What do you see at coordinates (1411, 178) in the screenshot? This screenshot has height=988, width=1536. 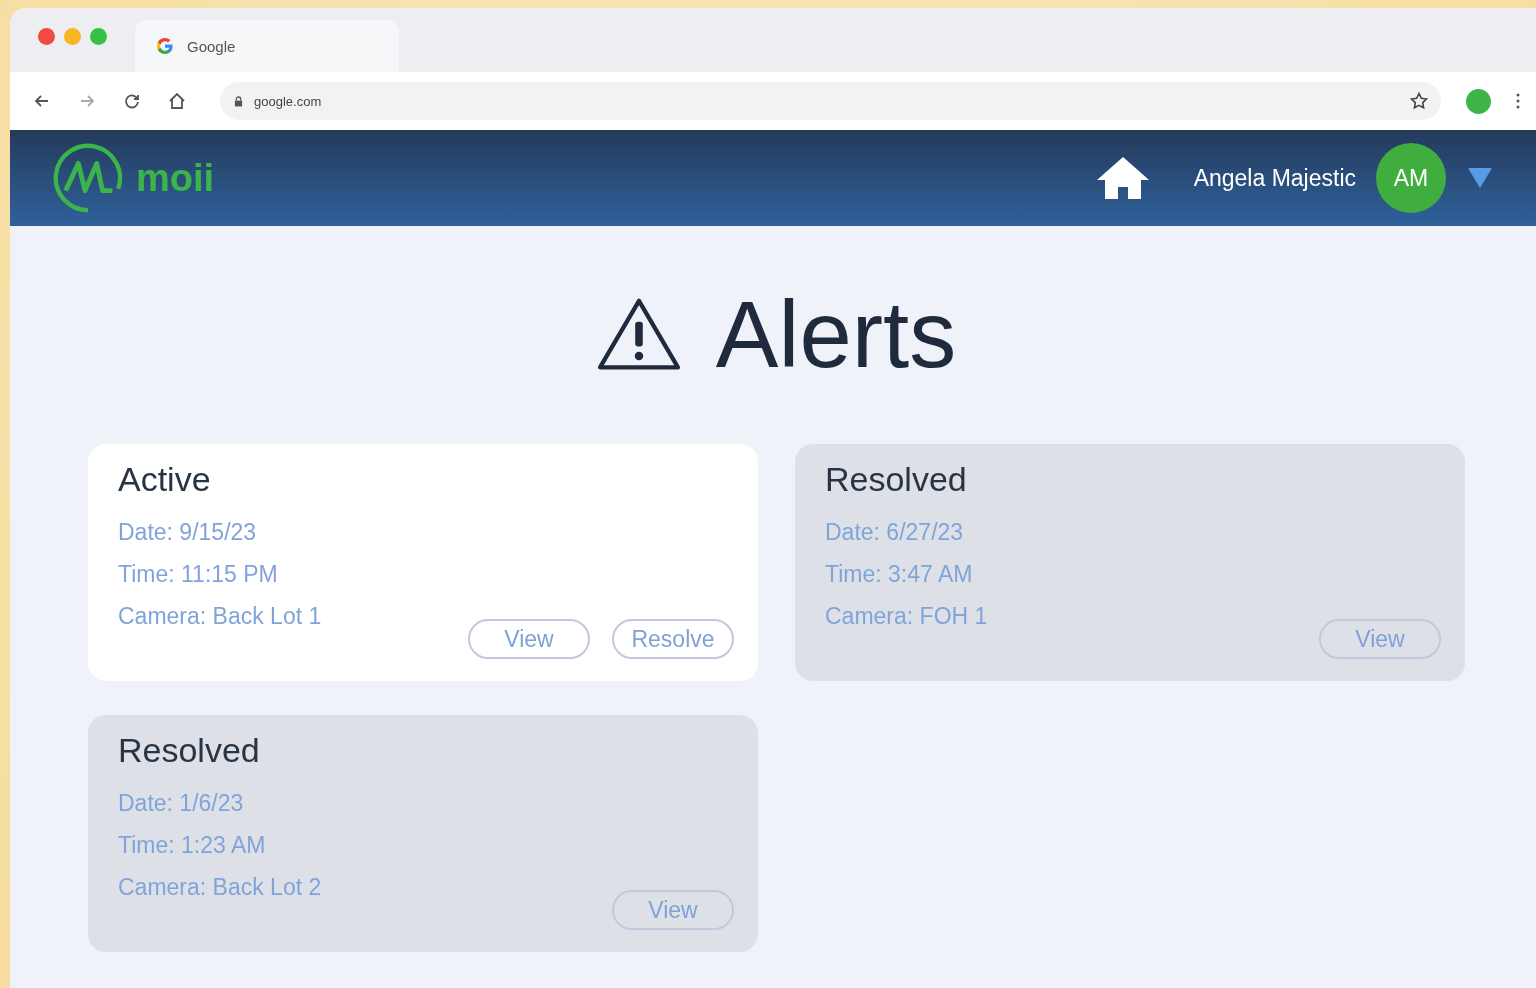 I see `user-avatar: AM` at bounding box center [1411, 178].